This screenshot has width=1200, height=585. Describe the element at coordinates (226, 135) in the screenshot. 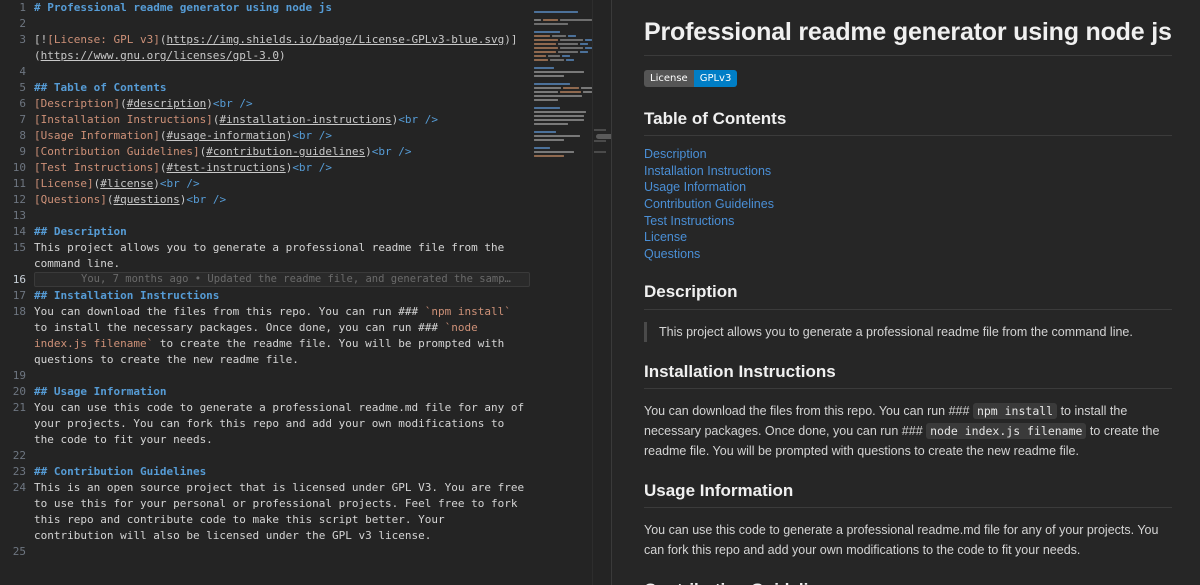

I see `code-token: #usage-information` at that location.